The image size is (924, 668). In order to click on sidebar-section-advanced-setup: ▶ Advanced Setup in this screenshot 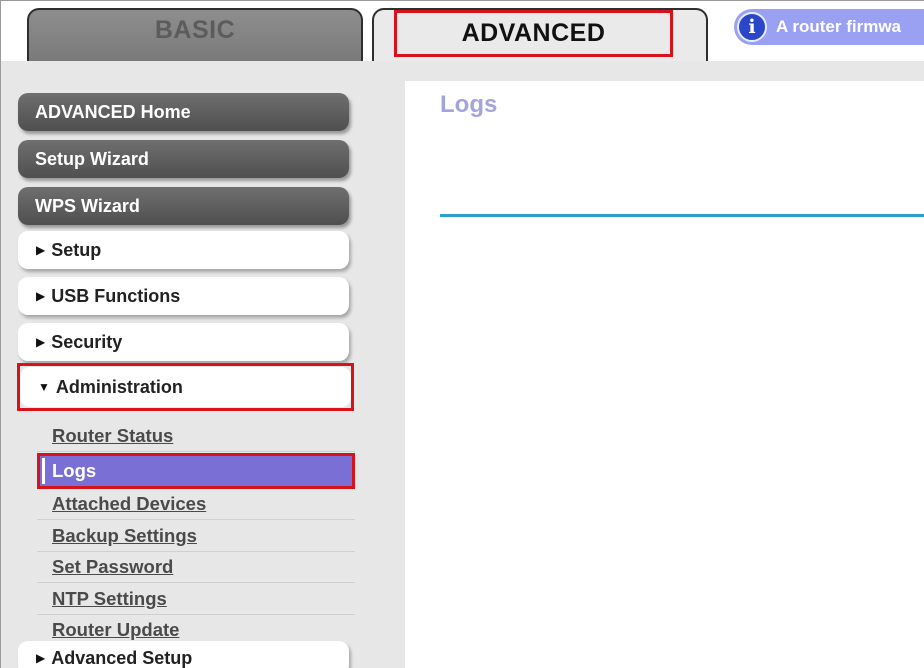, I will do `click(183, 654)`.